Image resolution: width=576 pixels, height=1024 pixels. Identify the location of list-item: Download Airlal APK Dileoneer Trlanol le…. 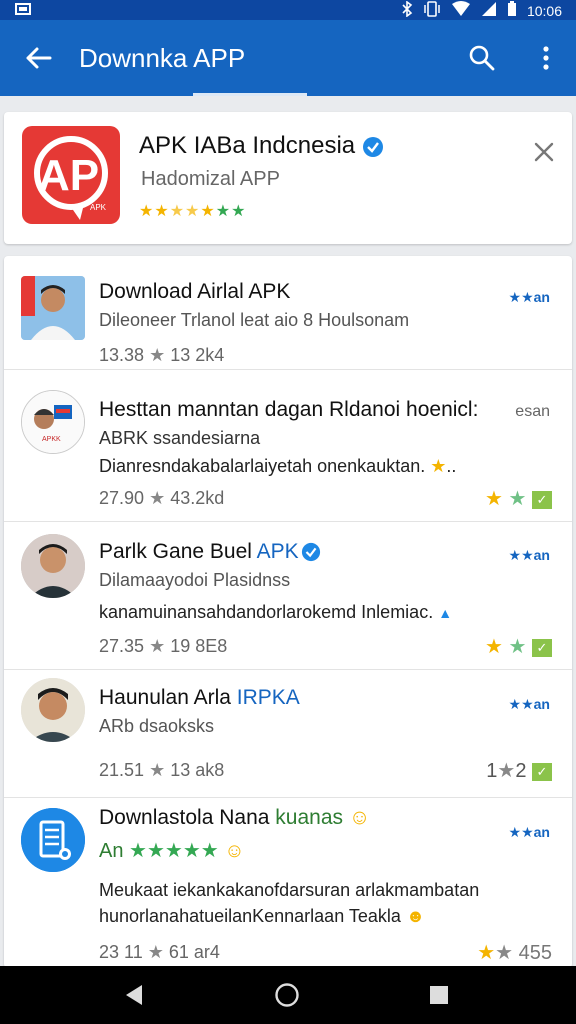
(288, 313).